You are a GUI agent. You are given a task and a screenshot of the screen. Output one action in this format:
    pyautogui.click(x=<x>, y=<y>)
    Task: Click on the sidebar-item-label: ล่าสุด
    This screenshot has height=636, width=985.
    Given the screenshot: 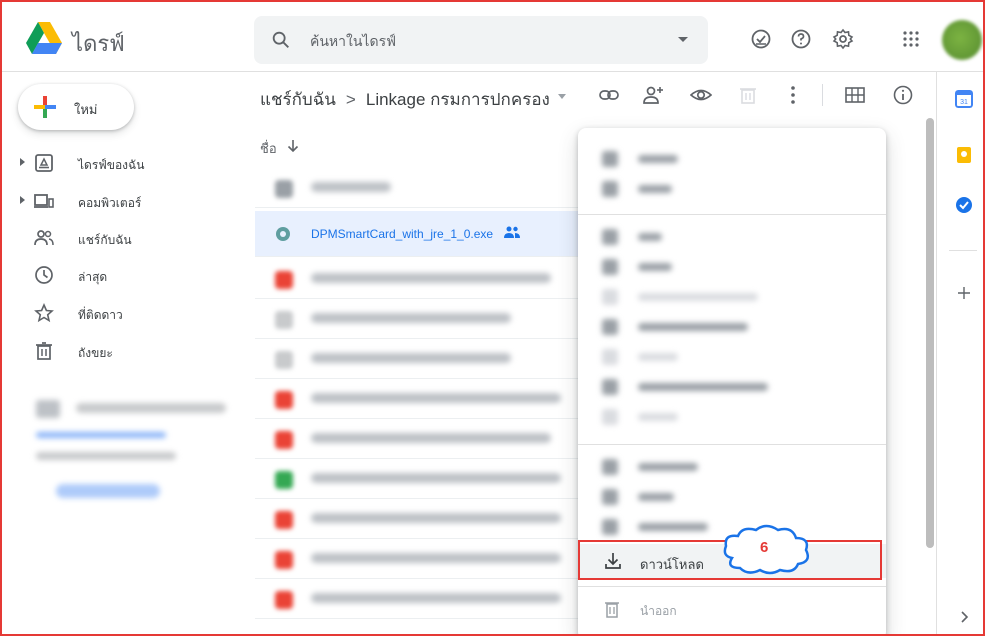 What is the action you would take?
    pyautogui.click(x=93, y=277)
    